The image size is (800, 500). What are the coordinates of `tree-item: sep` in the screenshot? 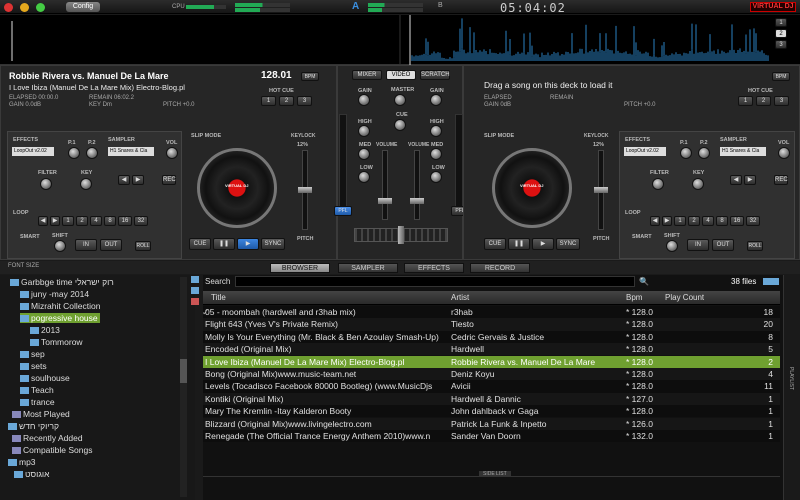 It's located at (32, 354).